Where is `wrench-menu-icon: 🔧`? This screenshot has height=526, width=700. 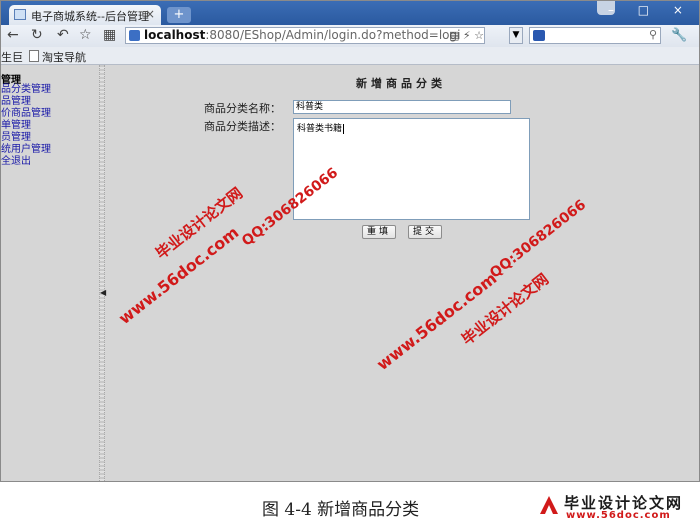 wrench-menu-icon: 🔧 is located at coordinates (679, 35).